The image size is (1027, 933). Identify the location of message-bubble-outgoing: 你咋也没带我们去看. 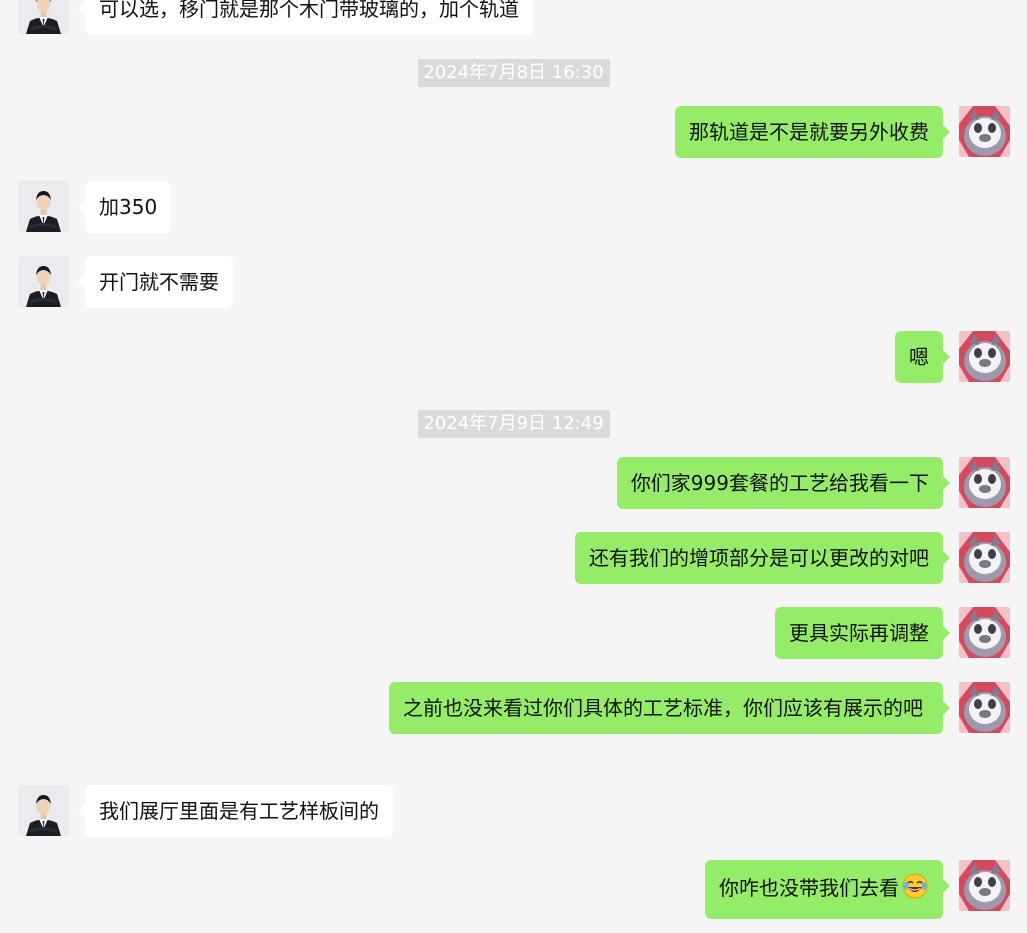
(827, 889).